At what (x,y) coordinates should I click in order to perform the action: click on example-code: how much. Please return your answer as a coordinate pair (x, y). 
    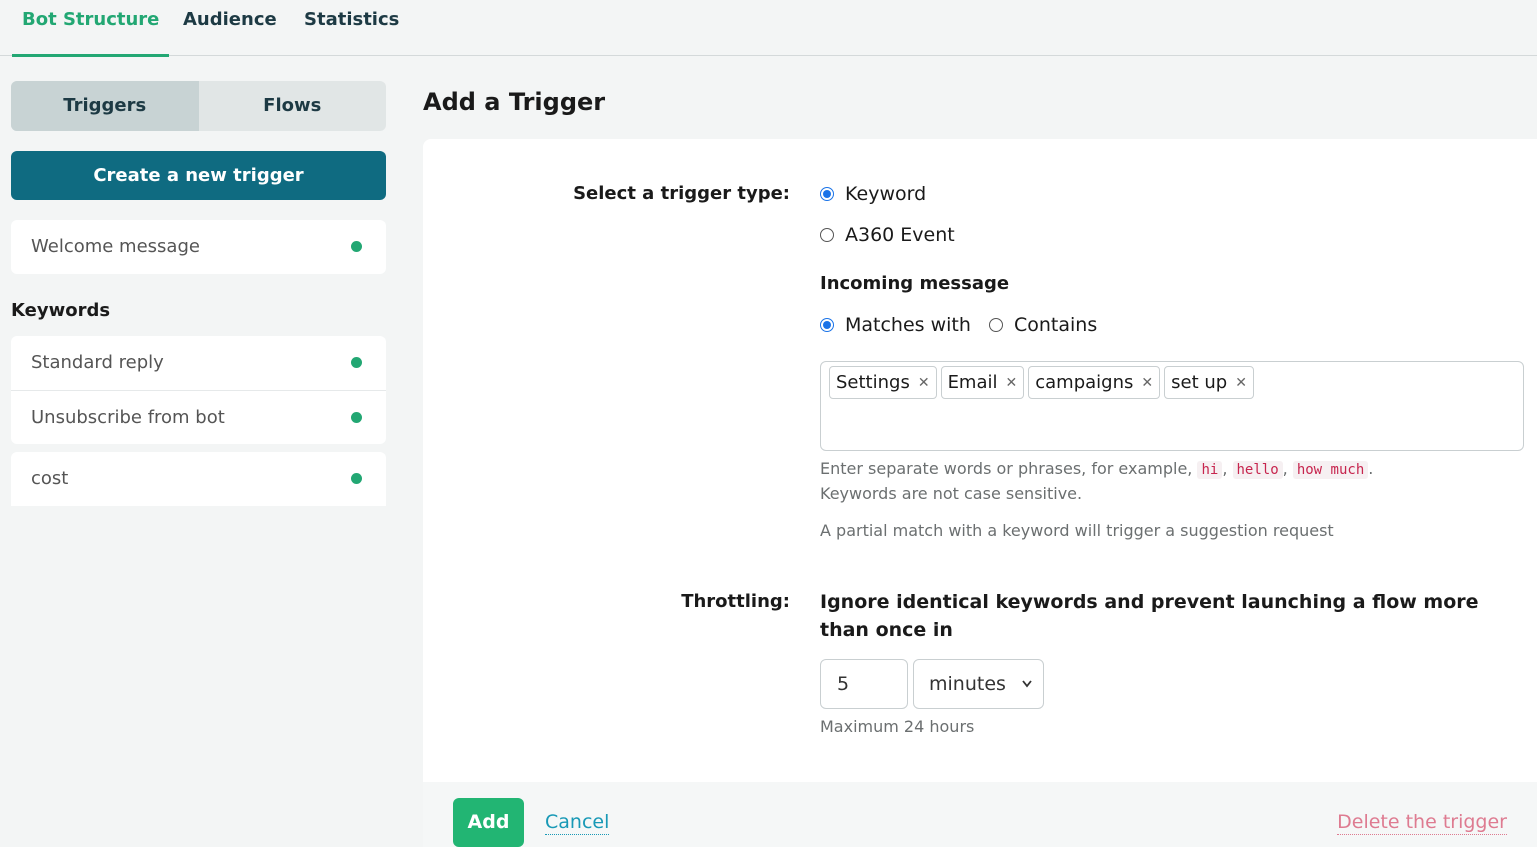
    Looking at the image, I should click on (1330, 470).